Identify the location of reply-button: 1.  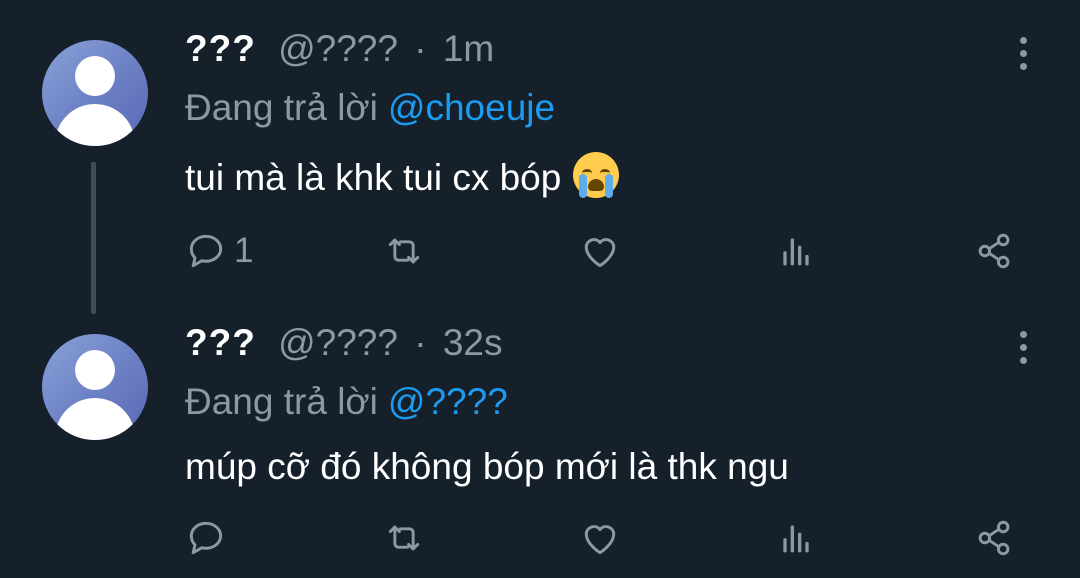
(218, 251).